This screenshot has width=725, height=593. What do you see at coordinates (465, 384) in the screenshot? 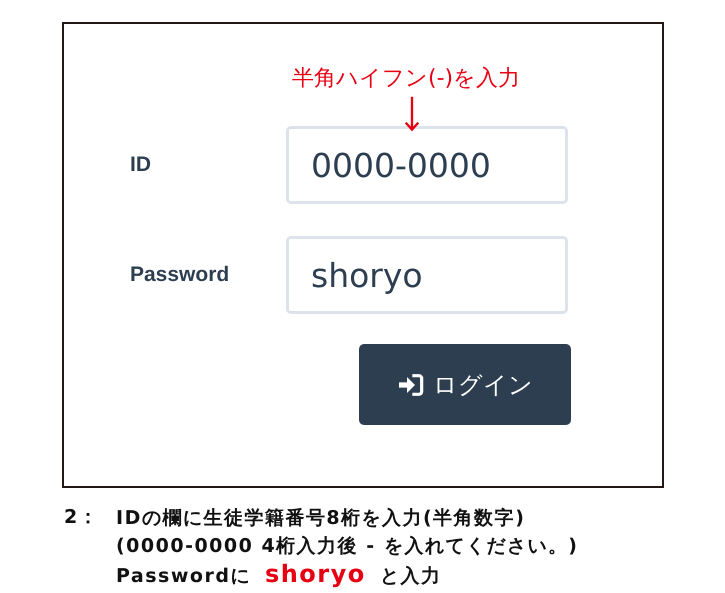
I see `login-button: ログイン` at bounding box center [465, 384].